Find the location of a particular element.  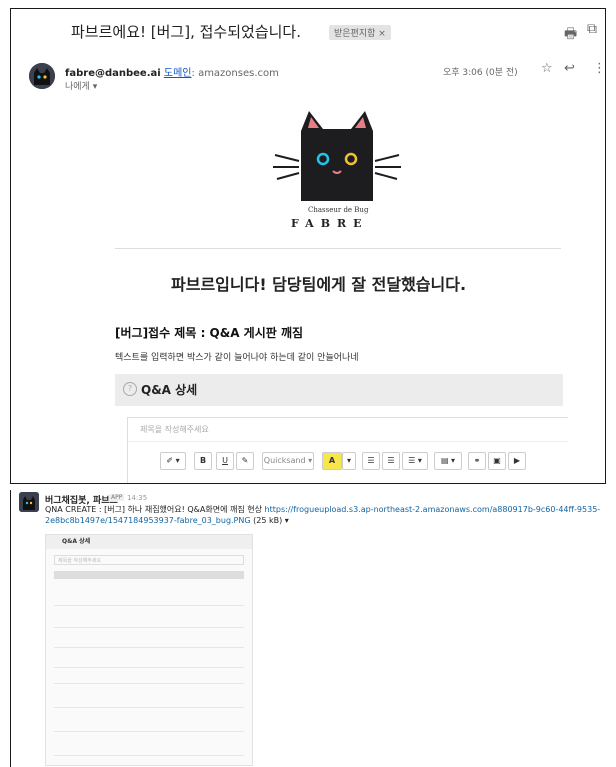

message-text: QNA CREATE : [버그] 하나 채집했어요! Q&A화면에 깨짐 현상 is located at coordinates (155, 509).